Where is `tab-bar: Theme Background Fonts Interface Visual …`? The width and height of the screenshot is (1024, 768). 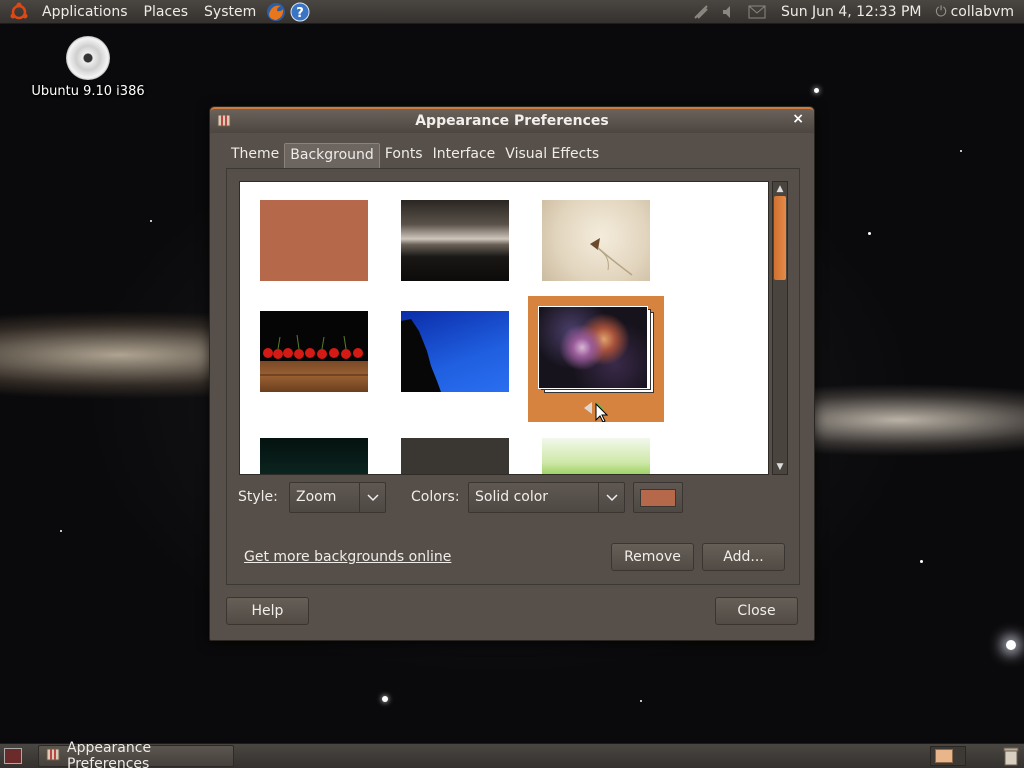 tab-bar: Theme Background Fonts Interface Visual … is located at coordinates (415, 155).